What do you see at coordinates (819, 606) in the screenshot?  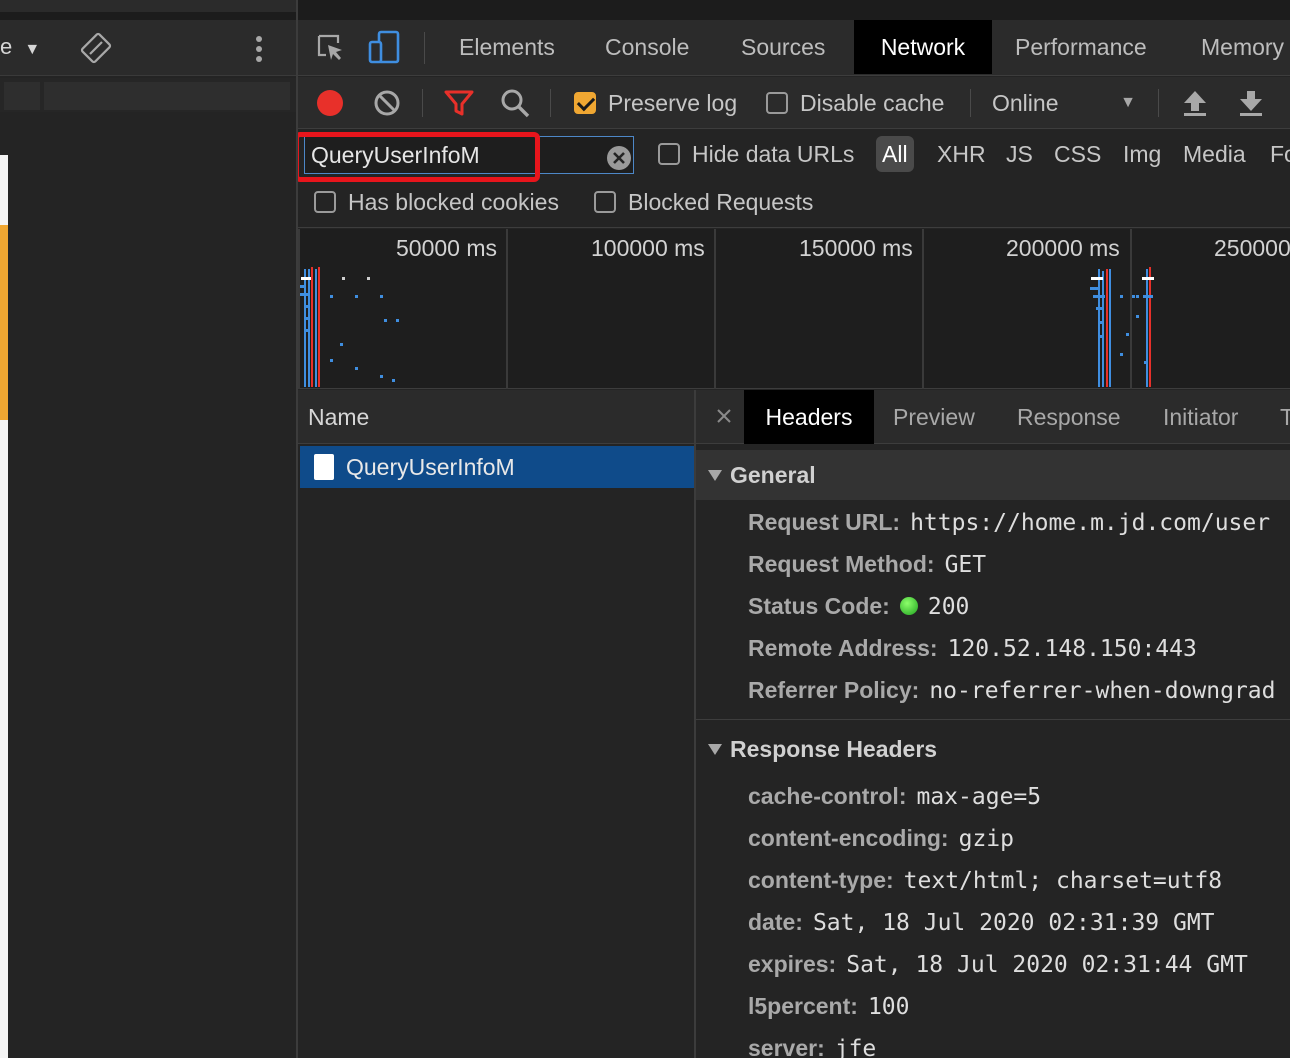 I see `header-key: Status Code:` at bounding box center [819, 606].